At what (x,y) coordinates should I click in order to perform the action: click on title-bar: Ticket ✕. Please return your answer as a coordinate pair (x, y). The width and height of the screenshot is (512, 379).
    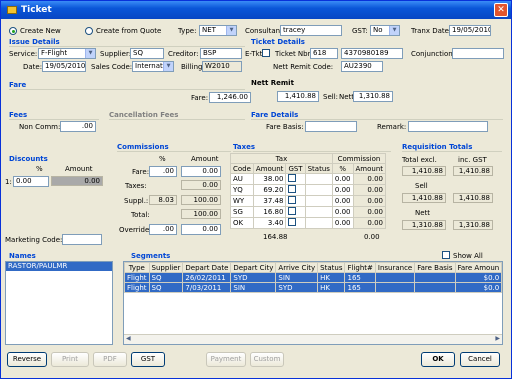
    Looking at the image, I should click on (256, 10).